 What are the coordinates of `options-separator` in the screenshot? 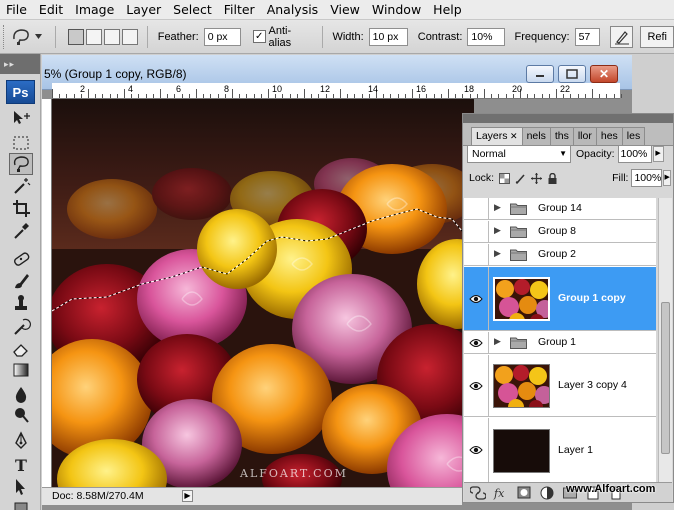 It's located at (322, 36).